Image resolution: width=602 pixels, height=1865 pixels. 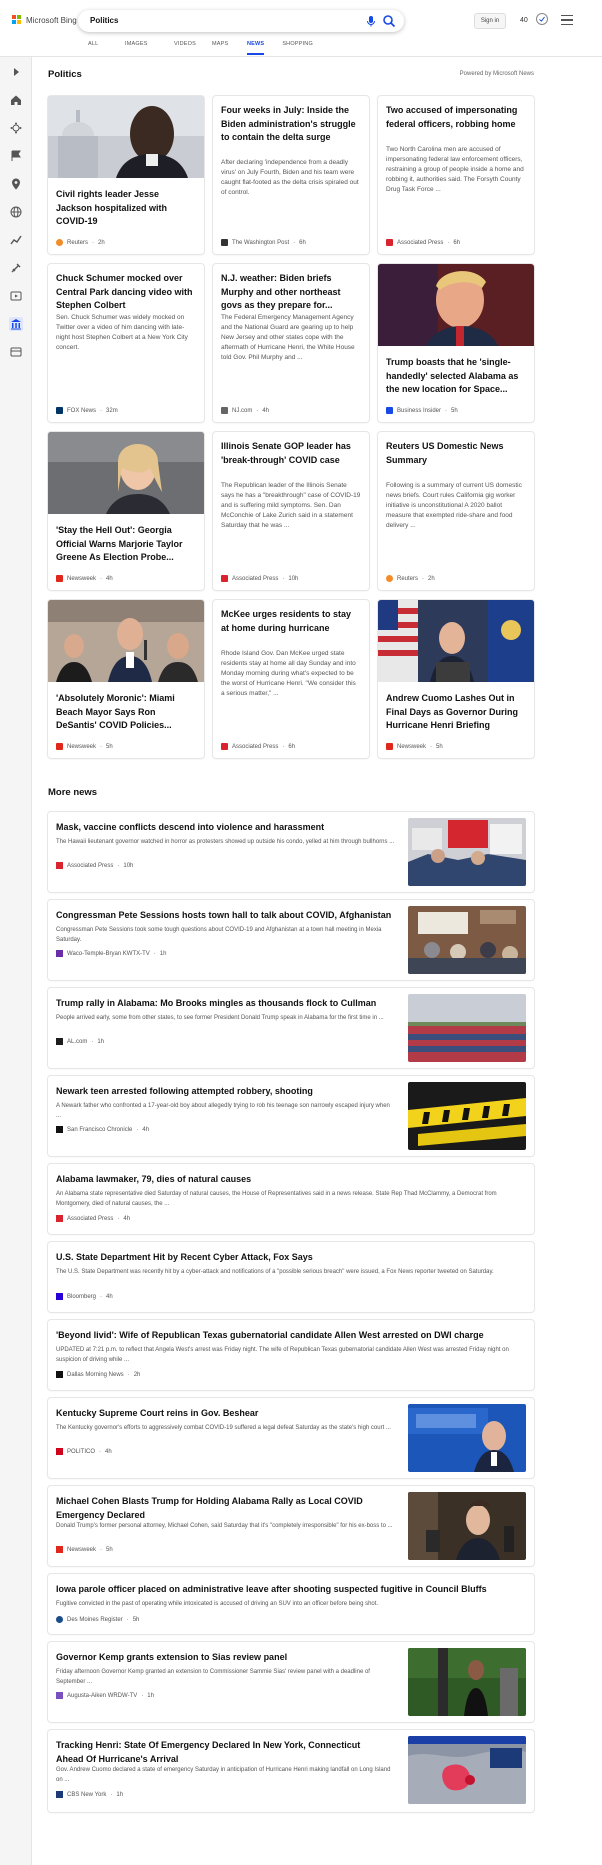 I want to click on news-source: Dallas Morning News · 2h, so click(x=98, y=1374).